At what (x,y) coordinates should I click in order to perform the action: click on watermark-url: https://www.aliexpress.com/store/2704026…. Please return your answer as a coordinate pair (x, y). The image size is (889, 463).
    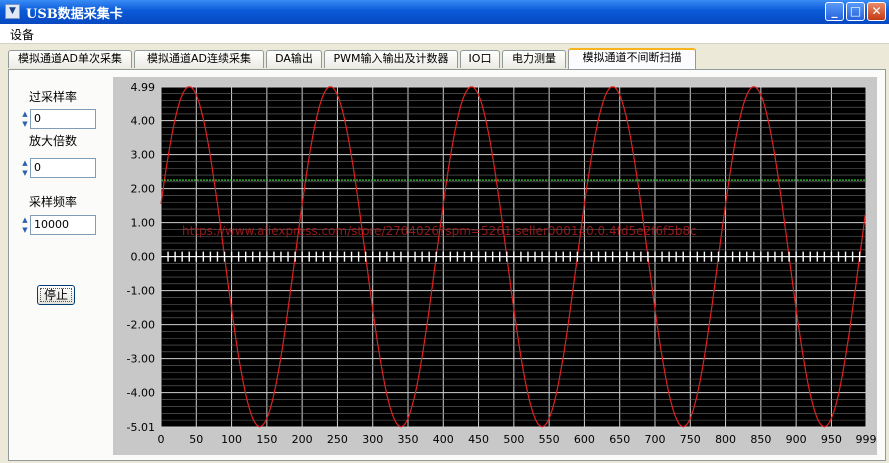
    Looking at the image, I should click on (439, 231).